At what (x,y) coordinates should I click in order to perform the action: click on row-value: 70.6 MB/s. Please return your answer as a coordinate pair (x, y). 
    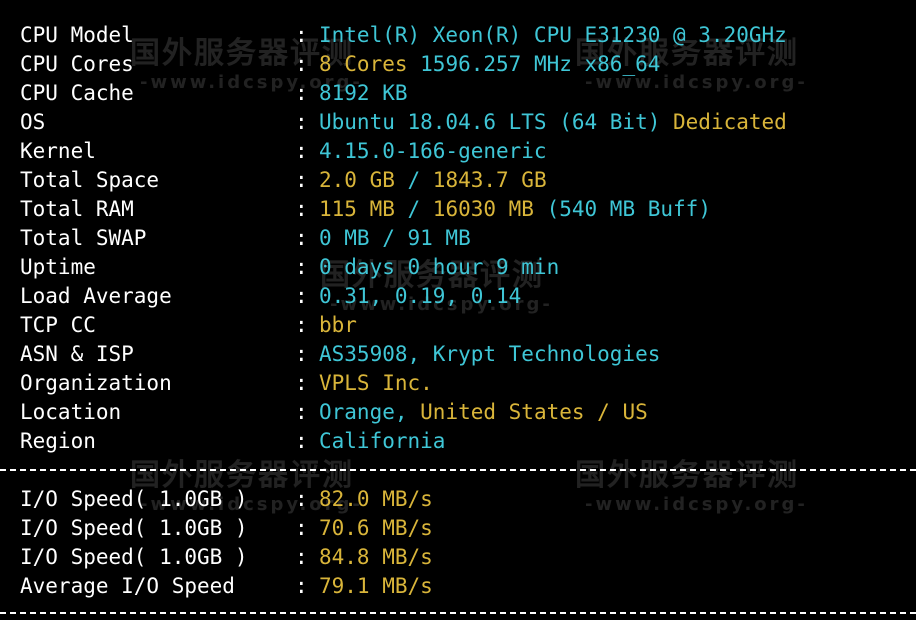
    Looking at the image, I should click on (376, 528).